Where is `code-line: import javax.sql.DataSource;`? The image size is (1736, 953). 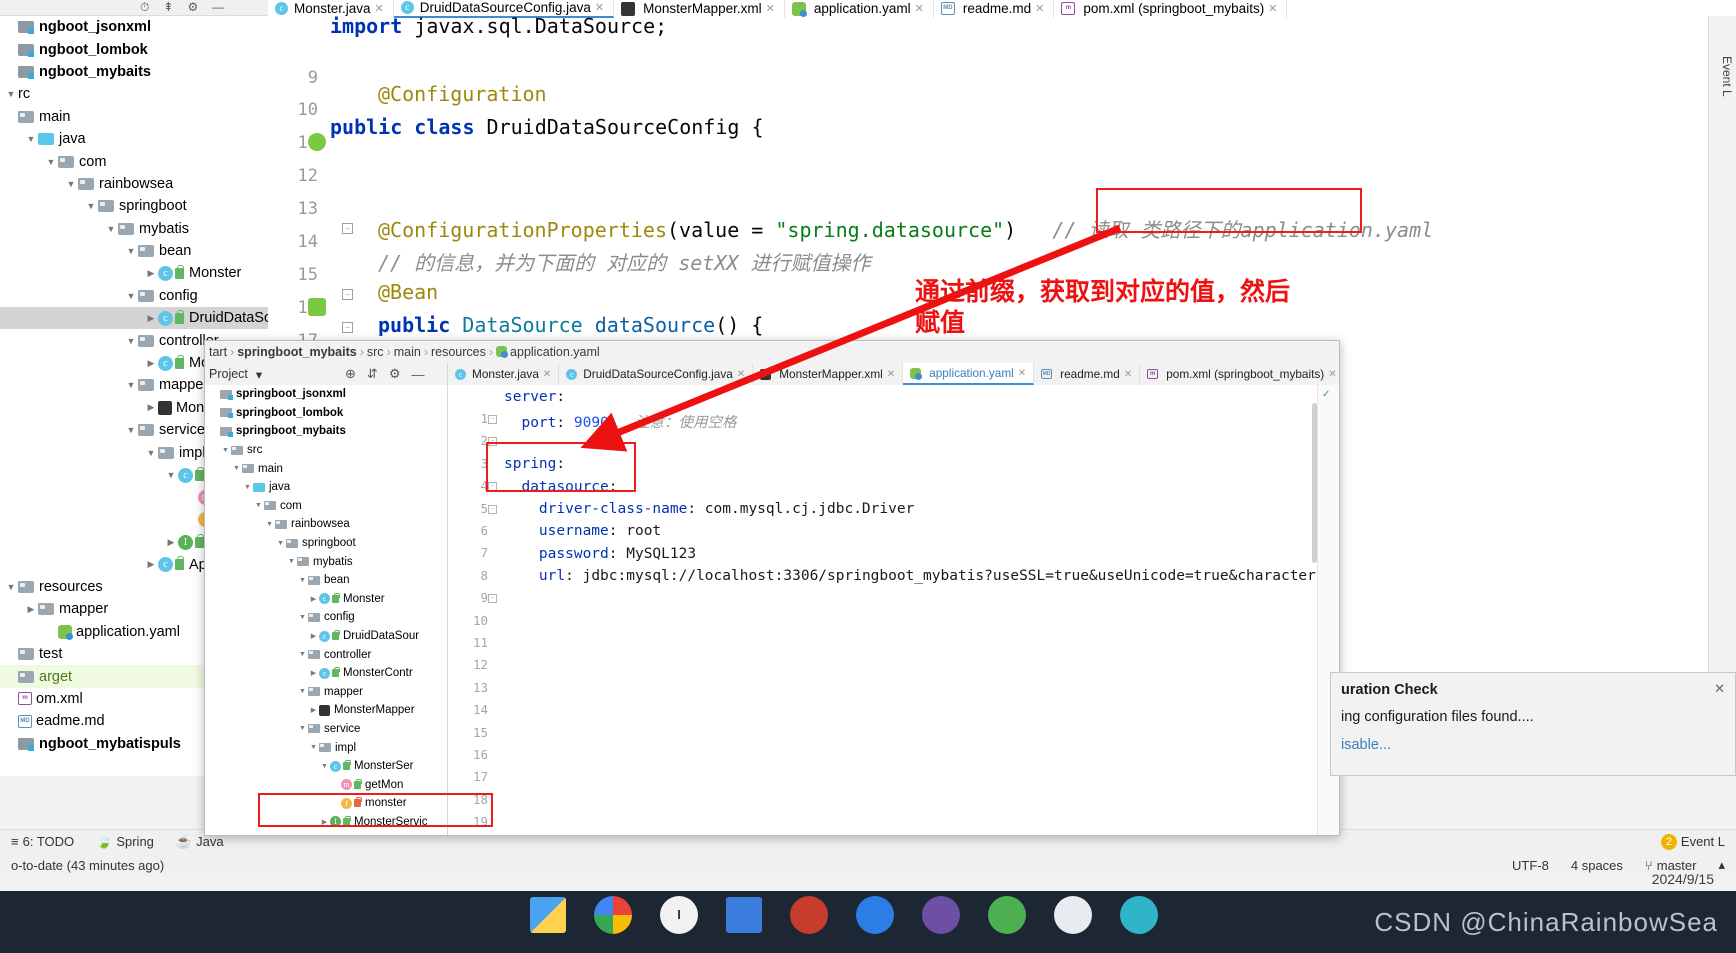
code-line: import javax.sql.DataSource; is located at coordinates (498, 26).